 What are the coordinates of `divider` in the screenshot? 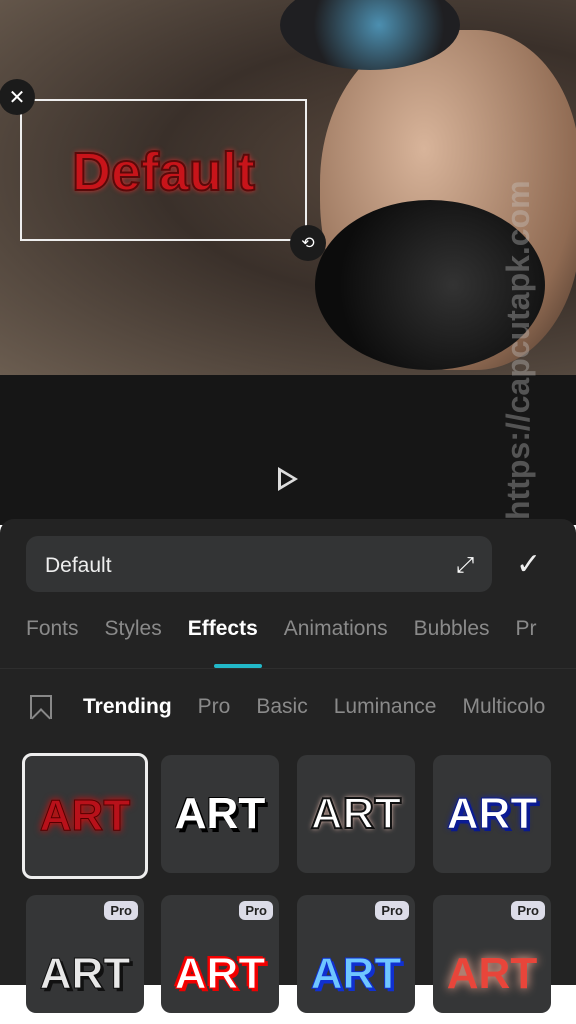 It's located at (288, 668).